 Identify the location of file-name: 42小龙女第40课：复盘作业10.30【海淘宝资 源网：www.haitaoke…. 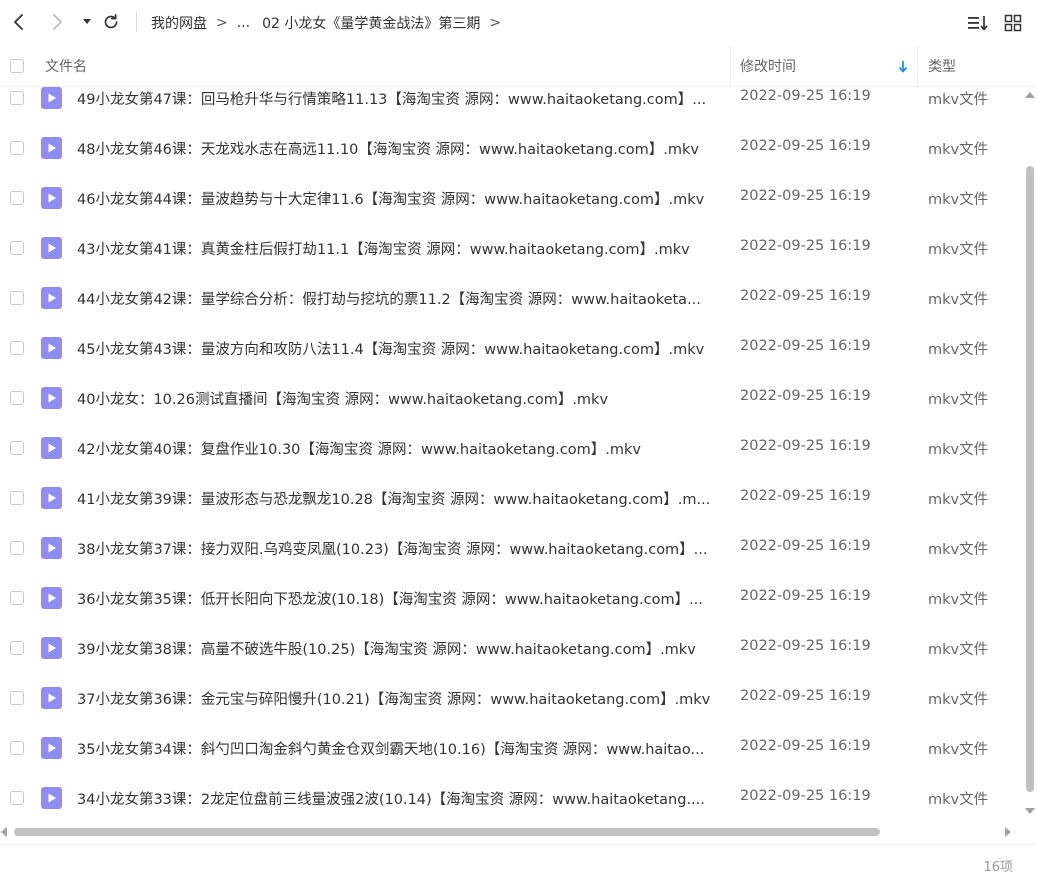
(399, 448).